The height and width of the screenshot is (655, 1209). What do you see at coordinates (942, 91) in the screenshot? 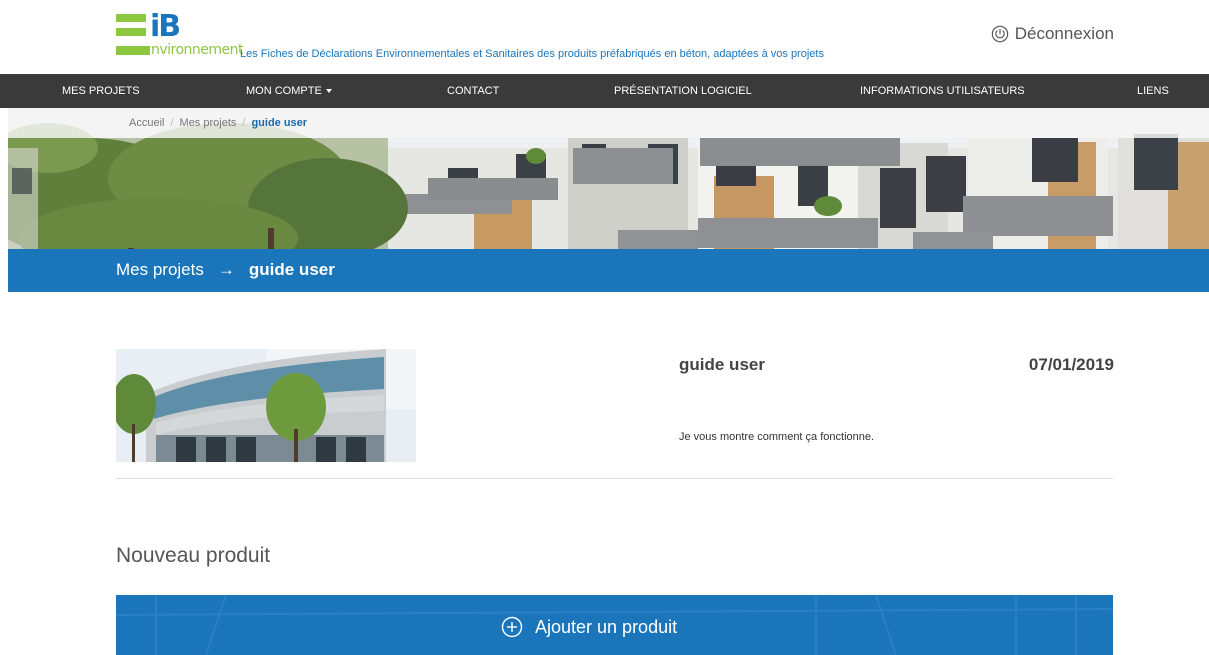
I see `nav-item-informations-utilisateurs: INFORMATIONS UTILISATEURS` at bounding box center [942, 91].